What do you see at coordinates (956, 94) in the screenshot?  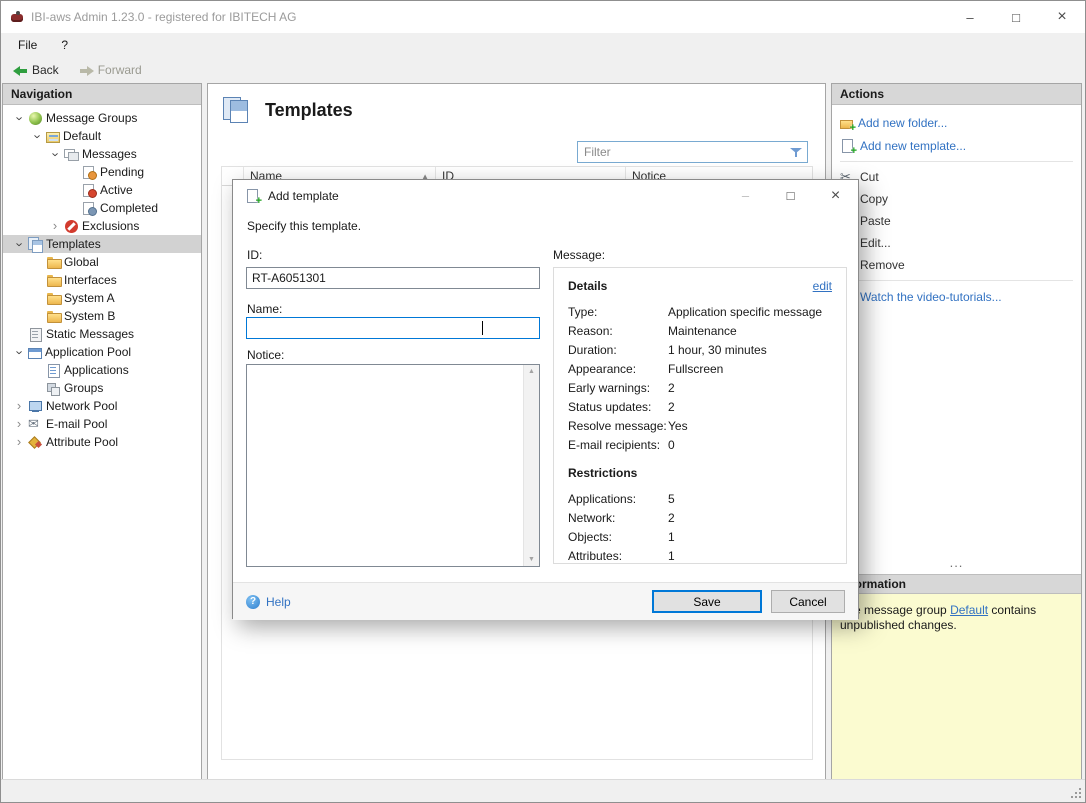 I see `actions-header: Actions` at bounding box center [956, 94].